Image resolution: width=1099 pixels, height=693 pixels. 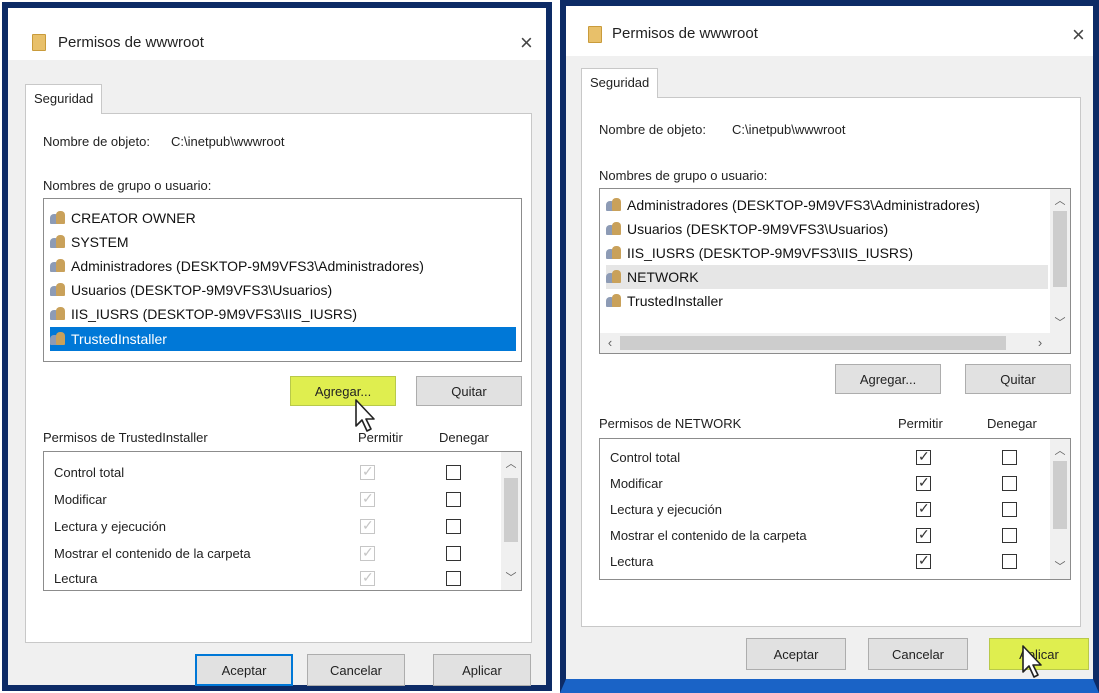 I want to click on list-item-creator-owner: CREATOR OWNER, so click(x=283, y=218).